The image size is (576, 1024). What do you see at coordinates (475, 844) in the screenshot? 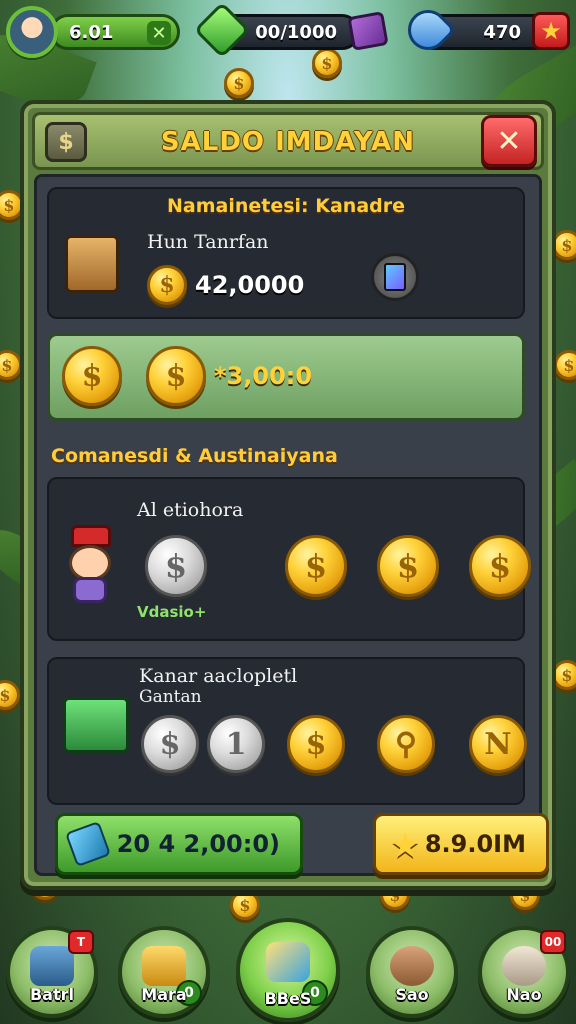
I see `premium-value: 8.9.0IM` at bounding box center [475, 844].